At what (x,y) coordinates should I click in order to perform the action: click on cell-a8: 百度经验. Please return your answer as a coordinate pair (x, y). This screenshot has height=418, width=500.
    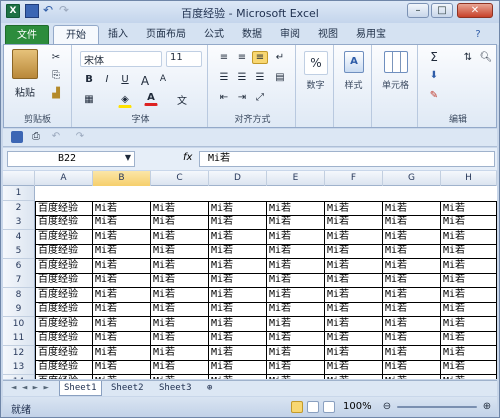
    Looking at the image, I should click on (64, 295).